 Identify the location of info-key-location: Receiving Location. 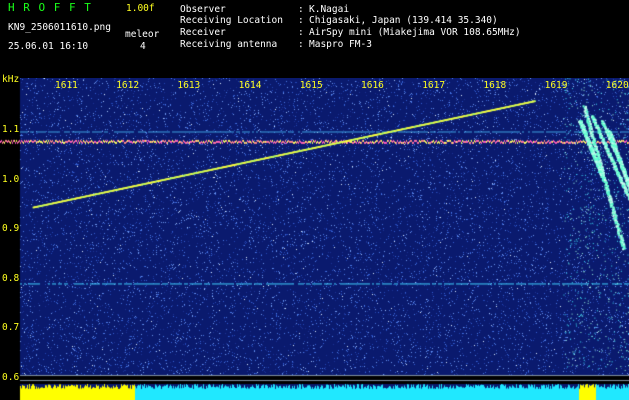
(231, 20).